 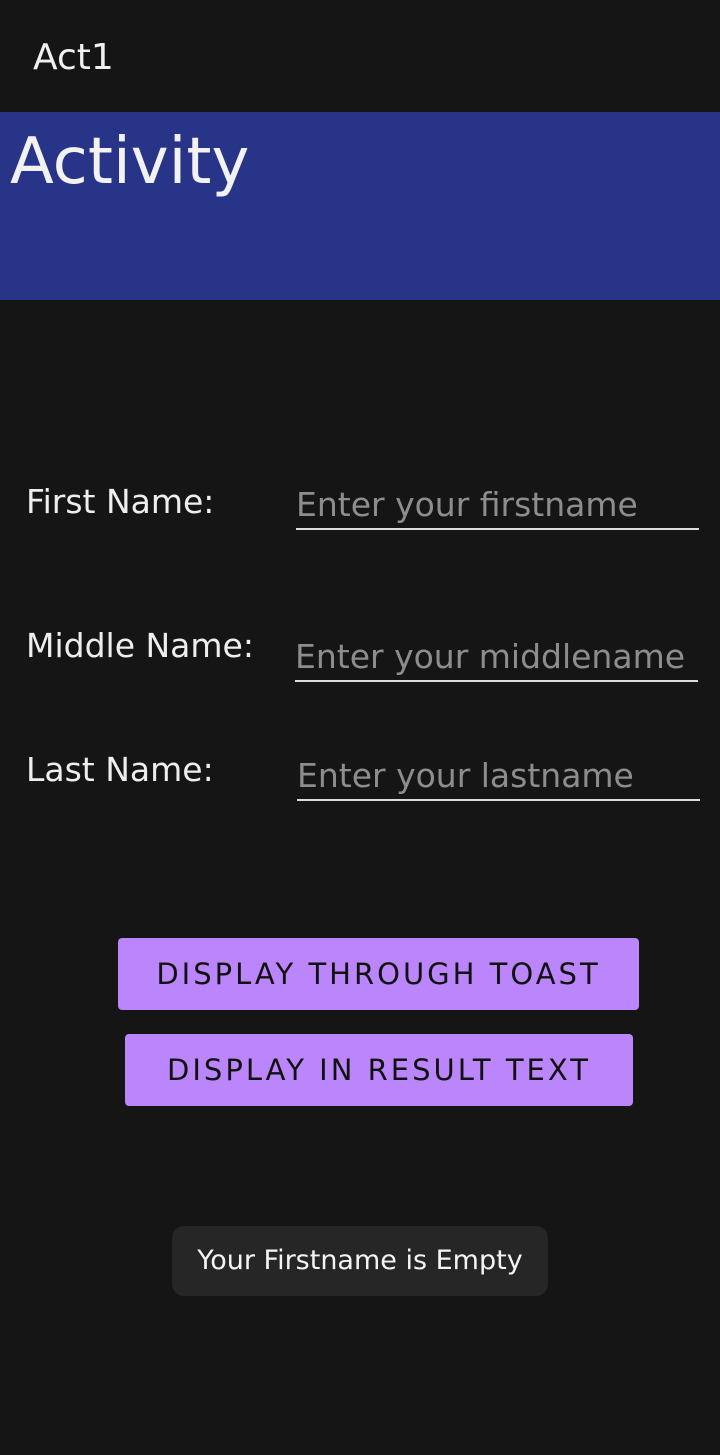 I want to click on app-title: Act1, so click(x=73, y=57).